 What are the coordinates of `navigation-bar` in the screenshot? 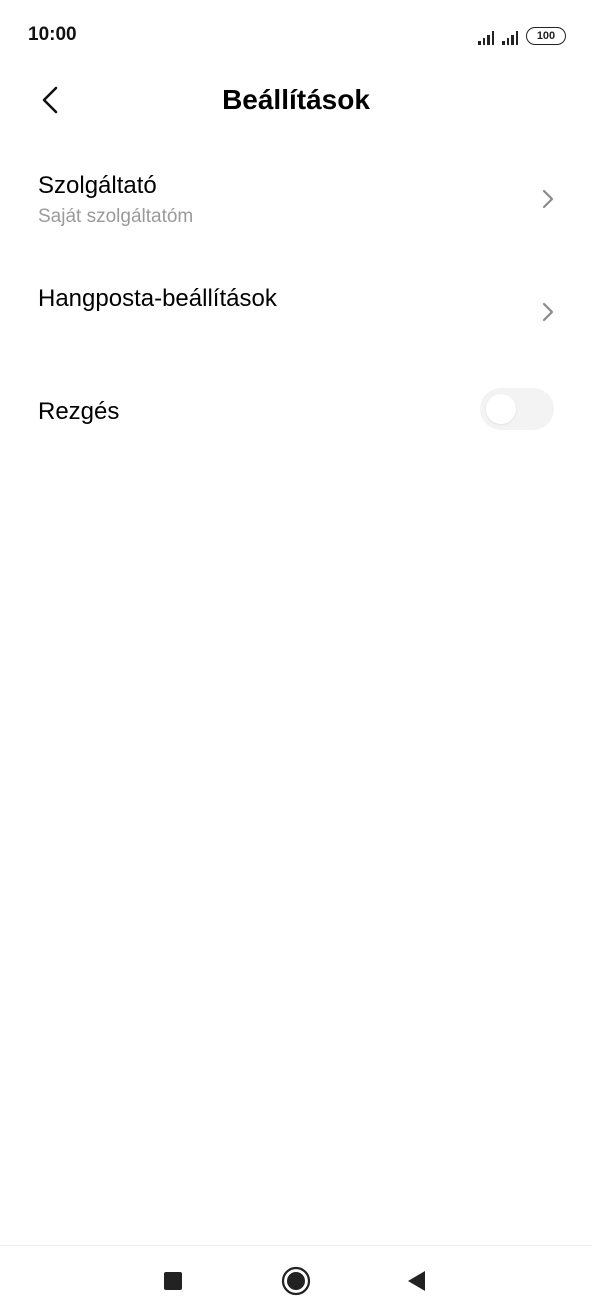 It's located at (296, 1280).